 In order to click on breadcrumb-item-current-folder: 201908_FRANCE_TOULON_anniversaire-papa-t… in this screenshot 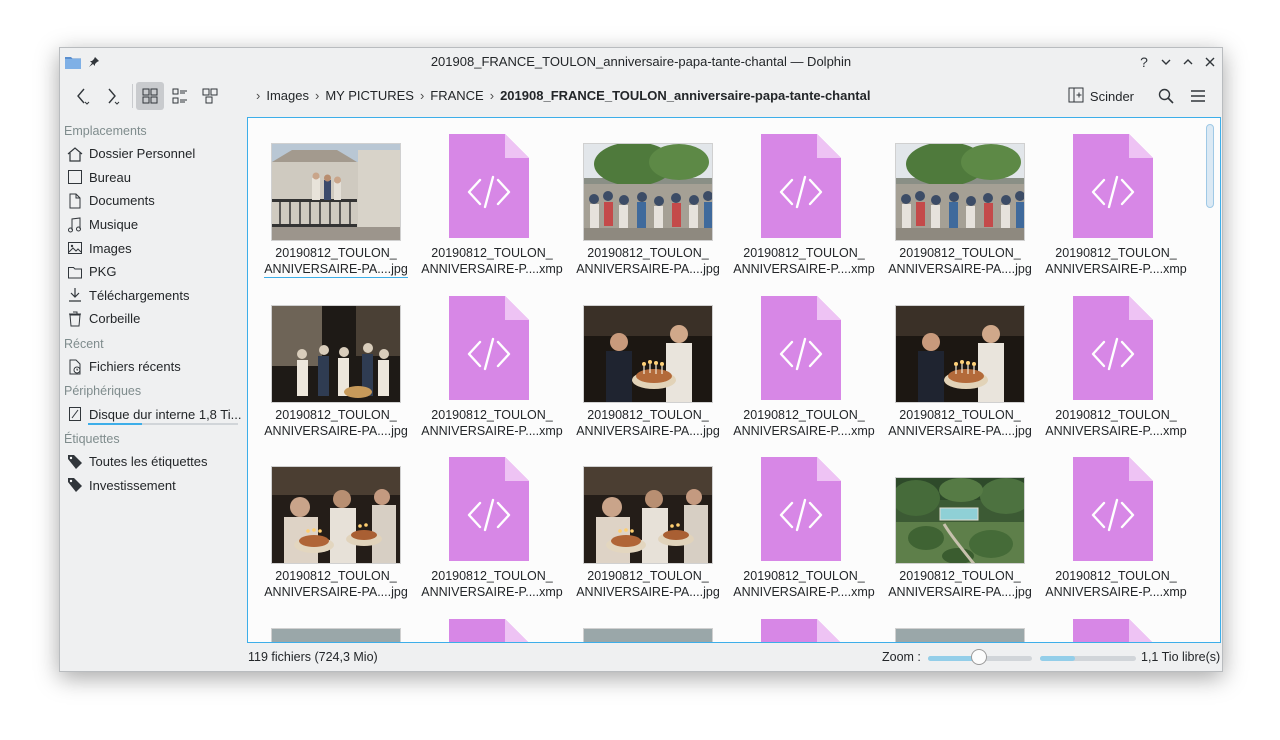, I will do `click(685, 95)`.